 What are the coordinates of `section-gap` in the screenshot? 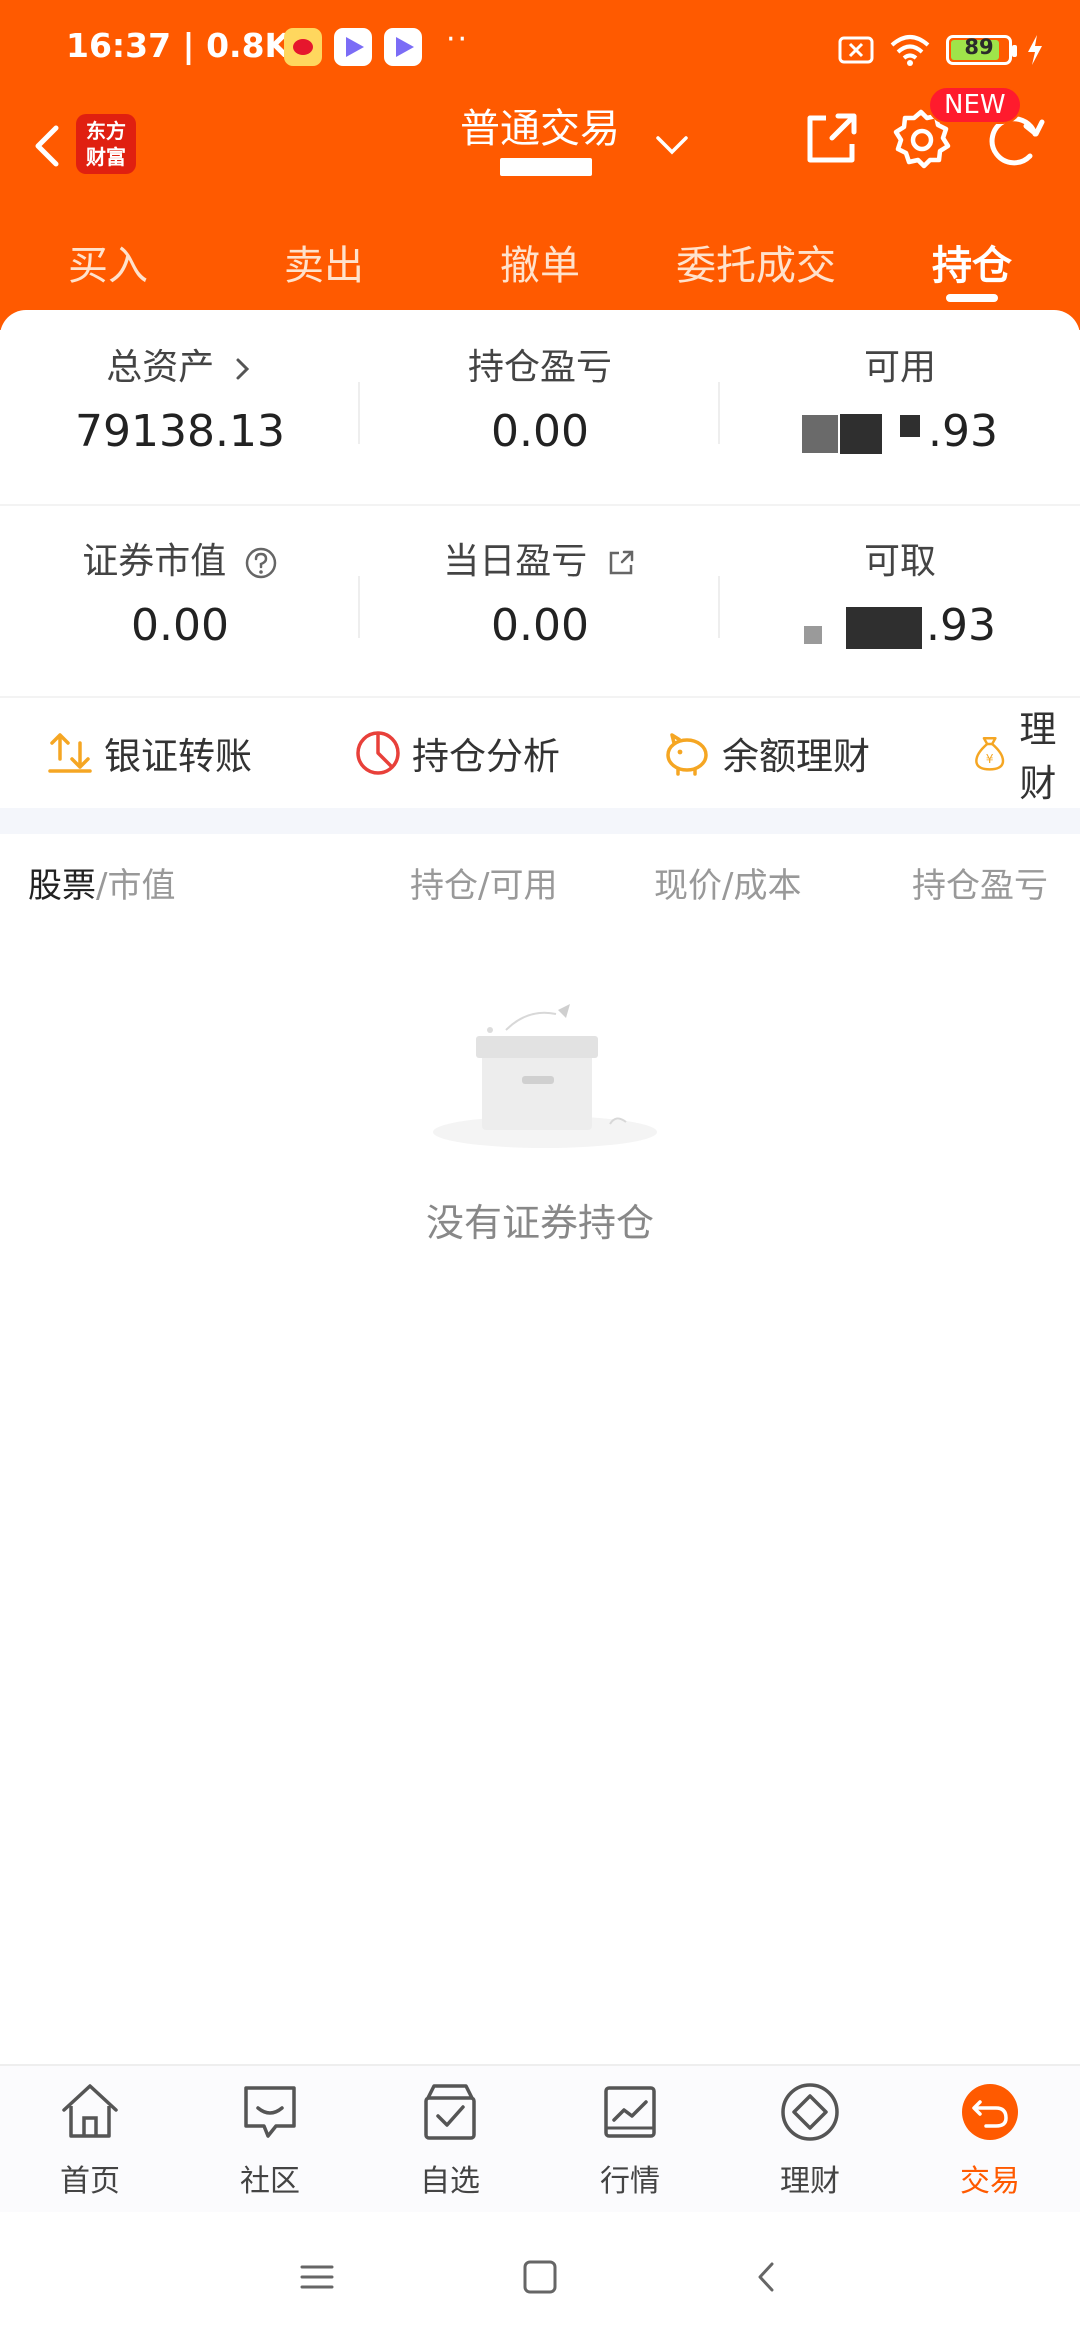 It's located at (540, 821).